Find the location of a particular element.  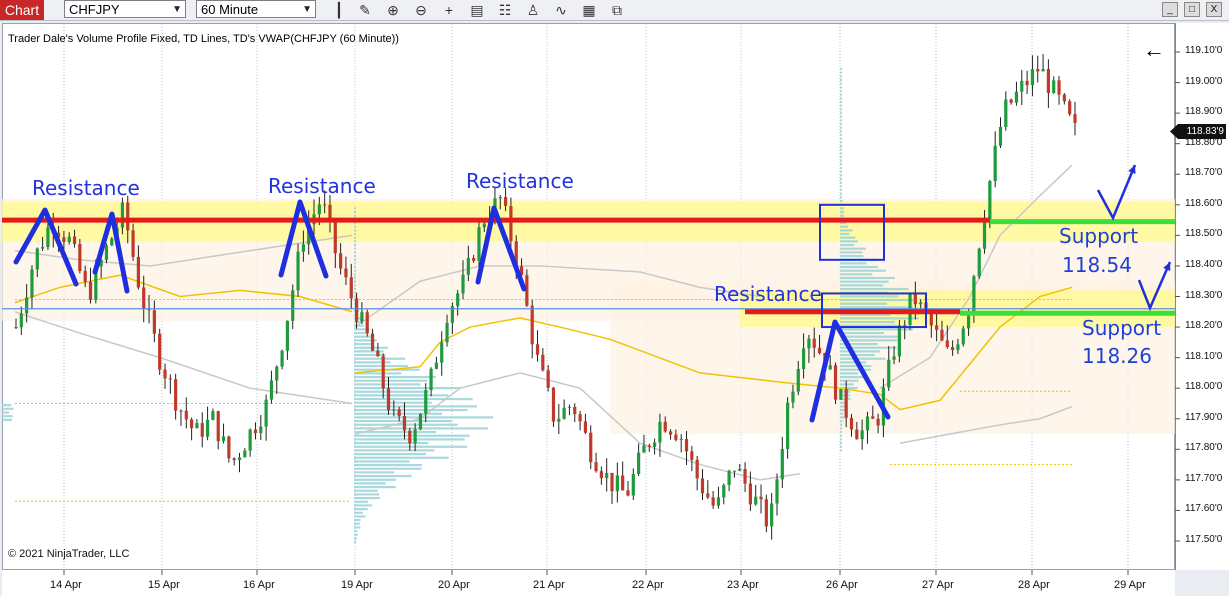

date-tick-label: 20 Apr is located at coordinates (454, 585).